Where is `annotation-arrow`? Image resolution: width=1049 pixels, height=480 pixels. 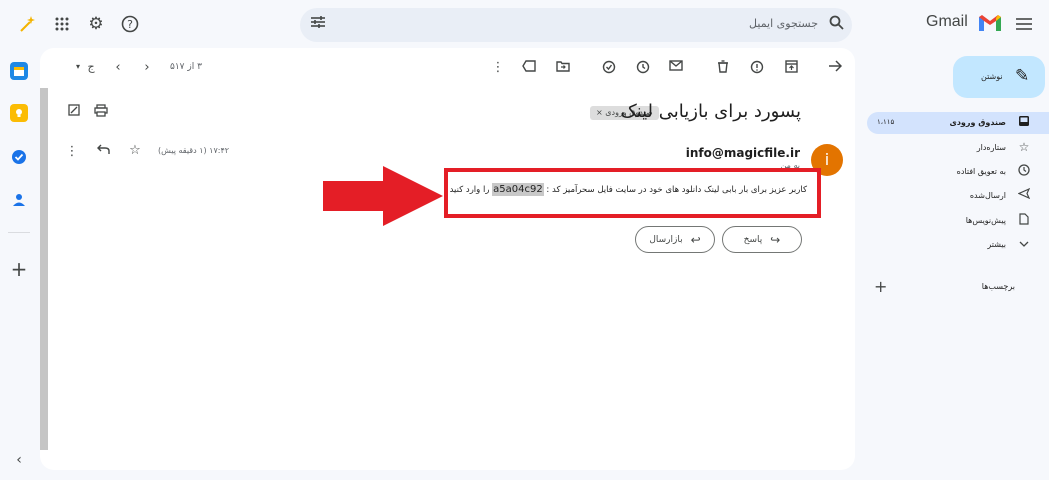
annotation-arrow is located at coordinates (383, 196).